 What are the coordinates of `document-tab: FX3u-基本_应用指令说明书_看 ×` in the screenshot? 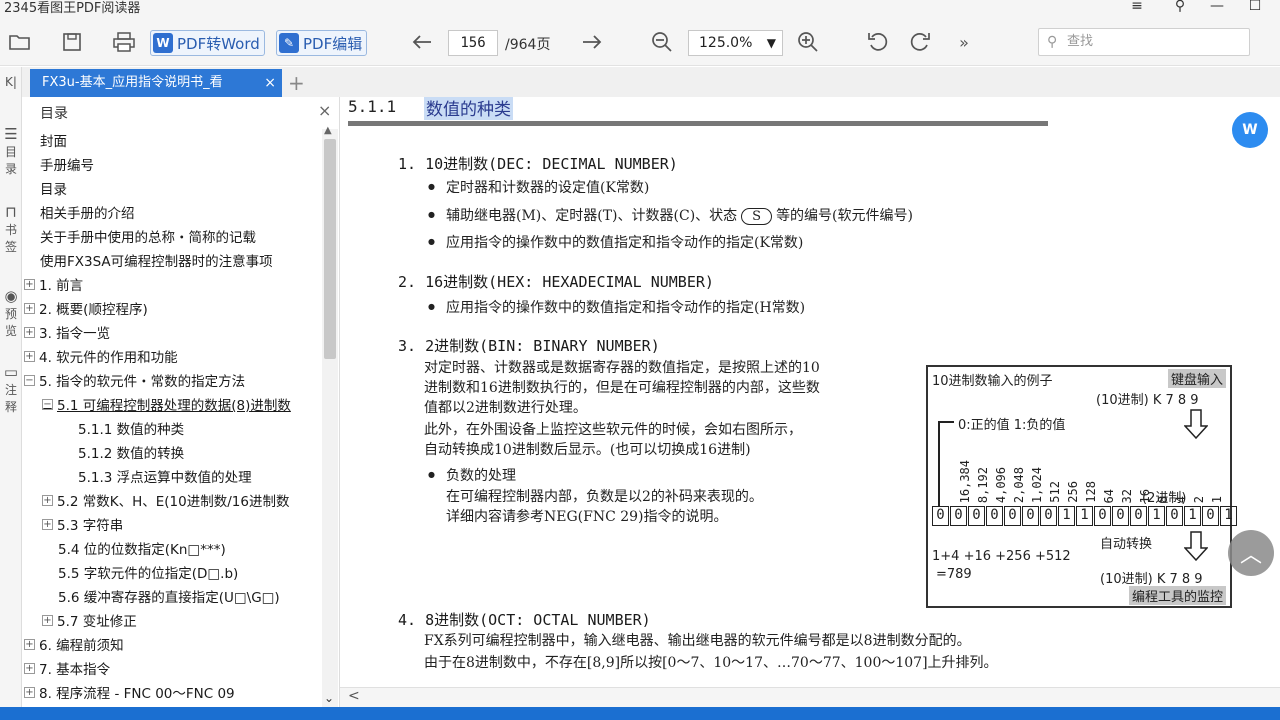 It's located at (156, 83).